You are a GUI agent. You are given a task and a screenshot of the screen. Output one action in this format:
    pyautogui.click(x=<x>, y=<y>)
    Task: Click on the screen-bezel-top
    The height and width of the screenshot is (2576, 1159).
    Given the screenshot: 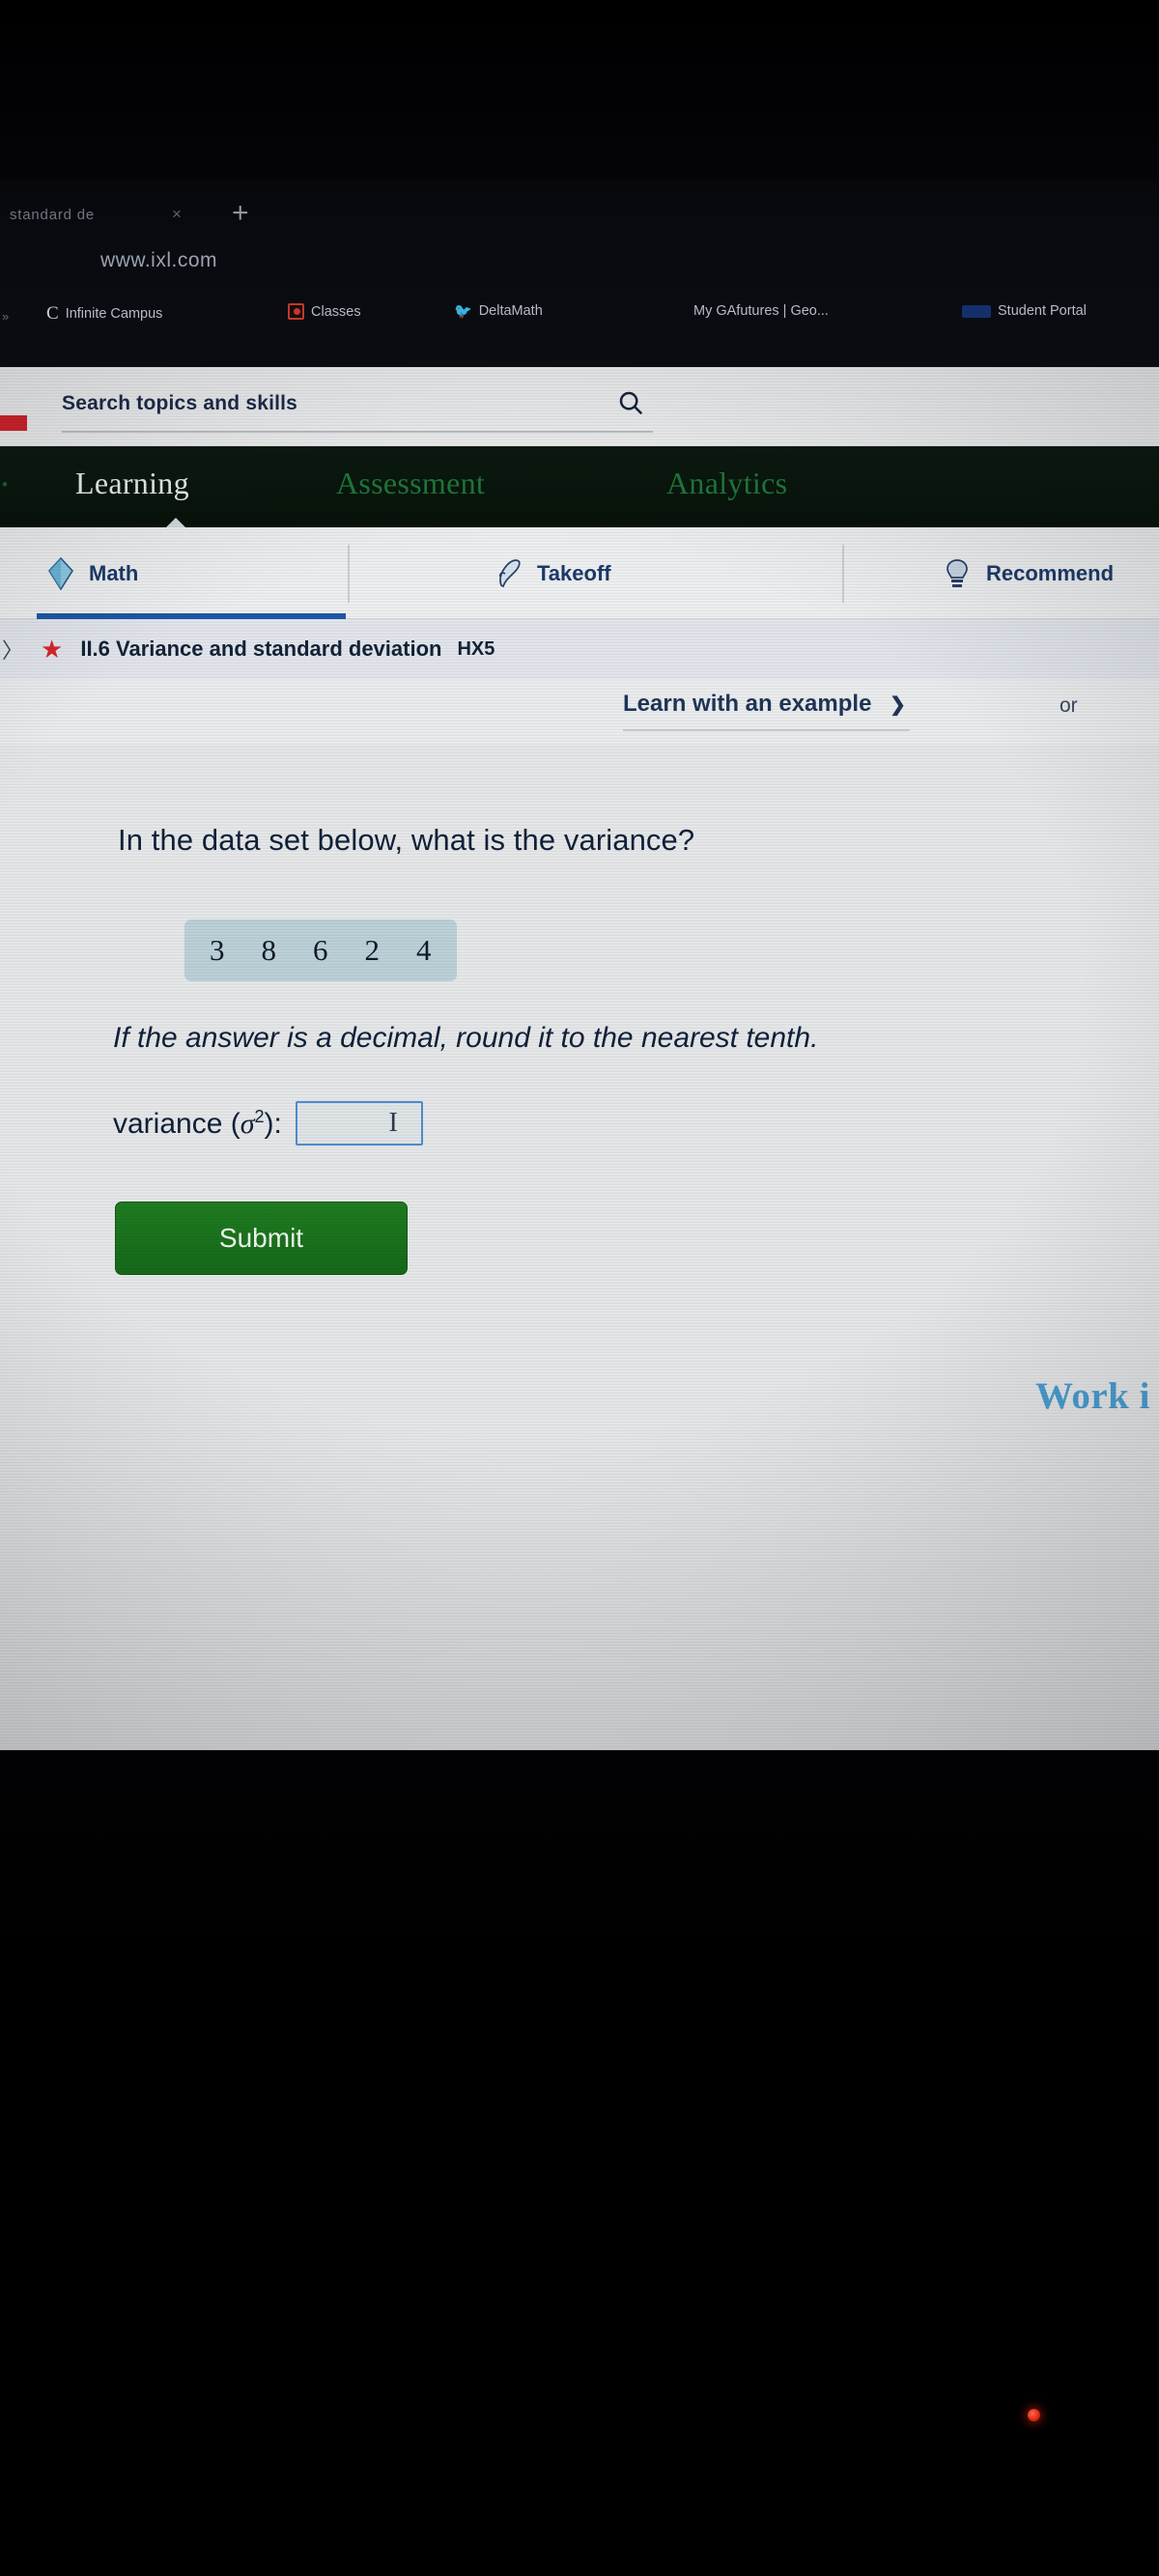 What is the action you would take?
    pyautogui.click(x=579, y=90)
    